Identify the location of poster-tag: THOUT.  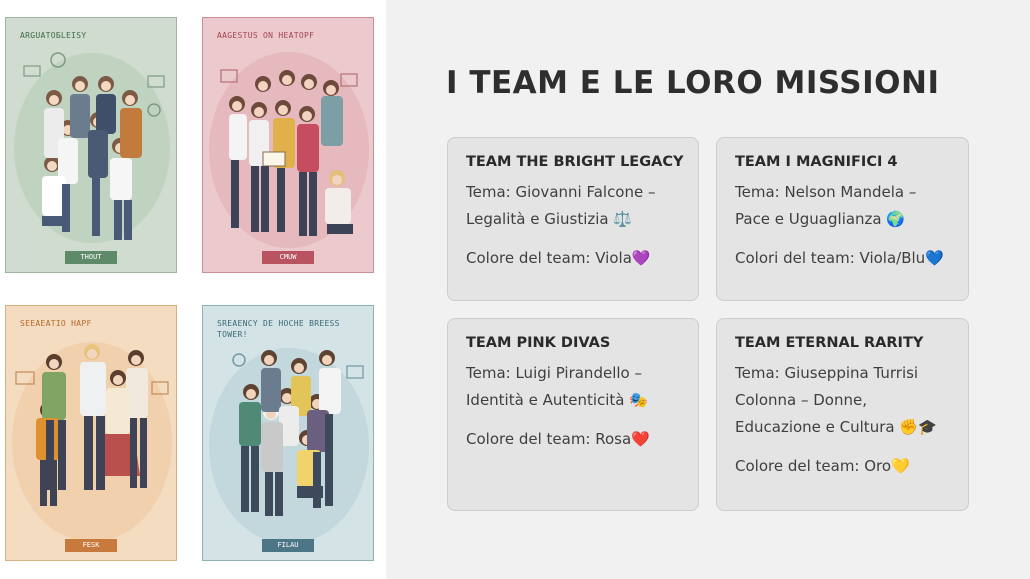
(91, 257).